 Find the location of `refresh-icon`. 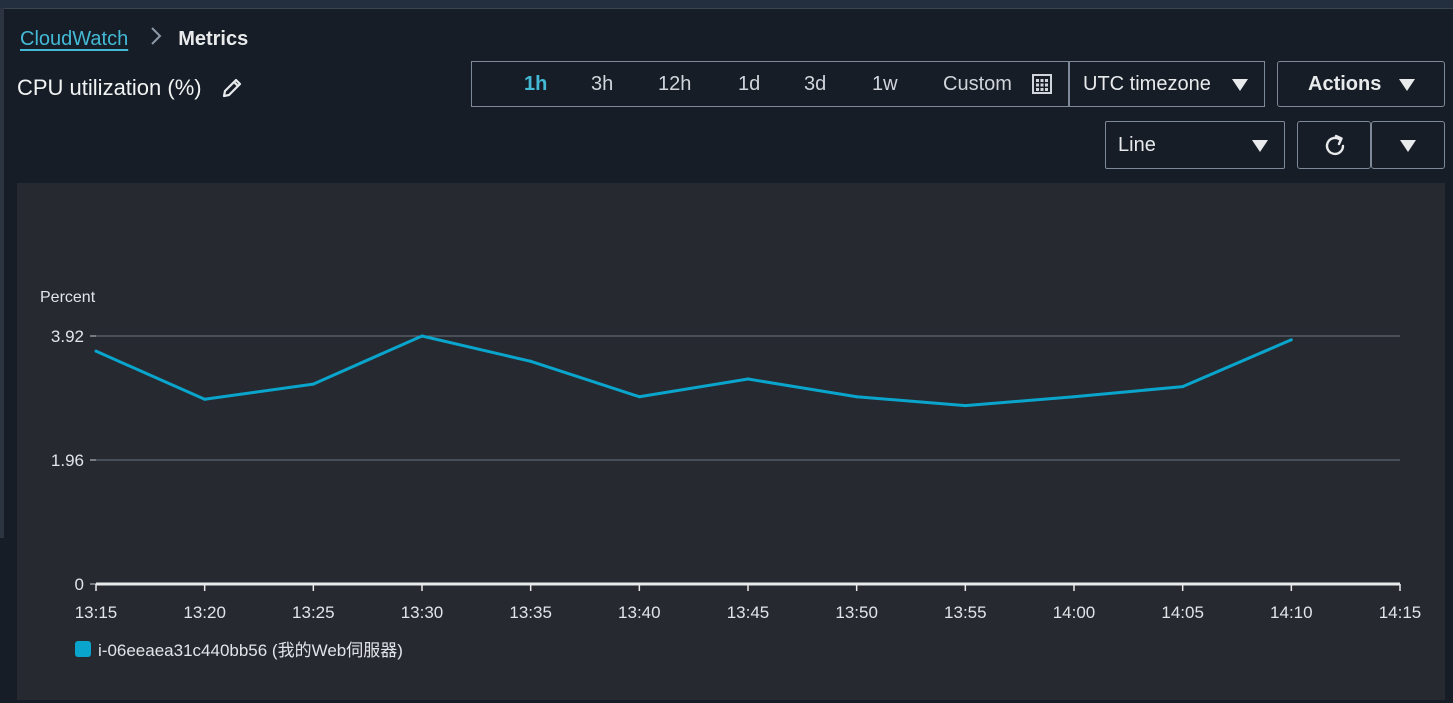

refresh-icon is located at coordinates (1335, 145).